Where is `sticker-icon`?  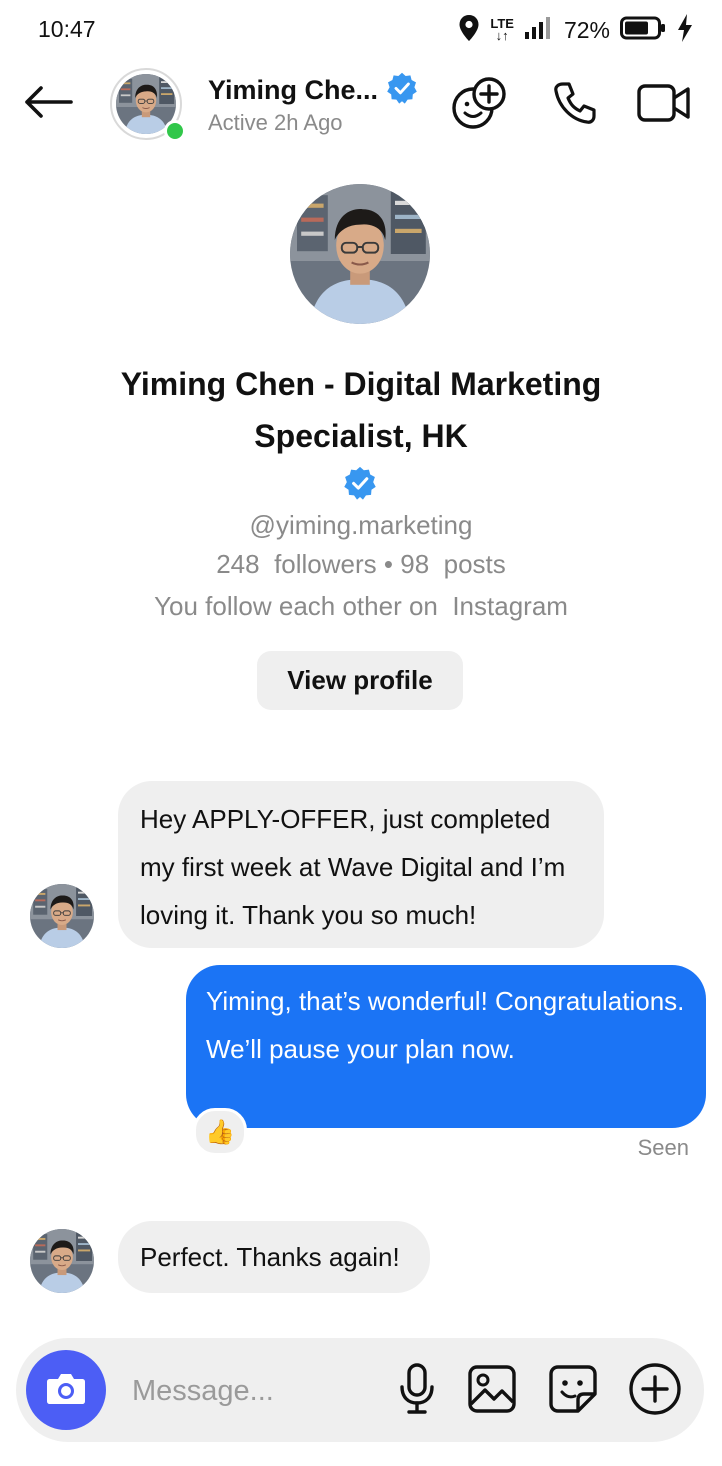 sticker-icon is located at coordinates (573, 1391).